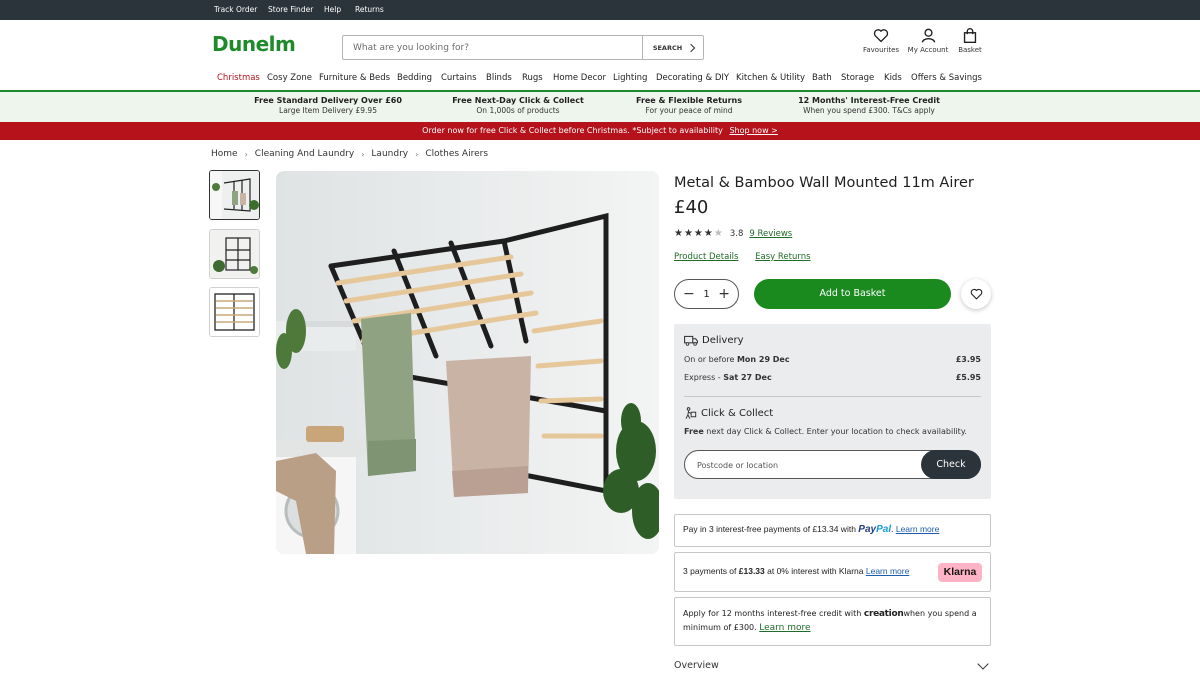 The image size is (1200, 675). I want to click on nav-item-home-decor: Home Decor, so click(579, 78).